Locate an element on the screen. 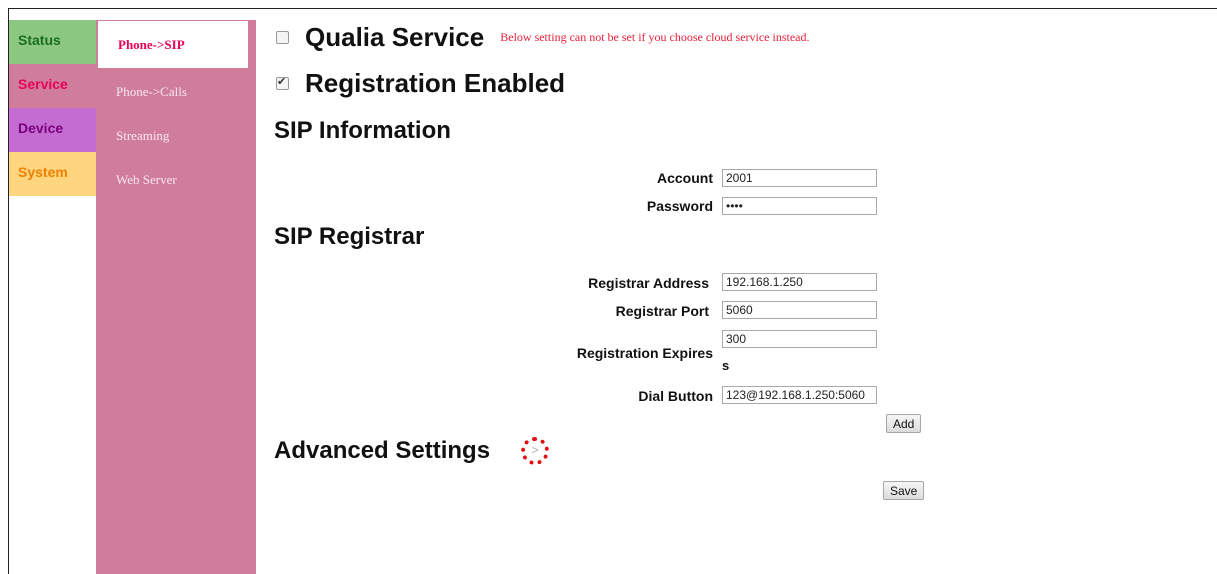 The height and width of the screenshot is (574, 1217). registration-expires-label: Registration Expires is located at coordinates (644, 353).